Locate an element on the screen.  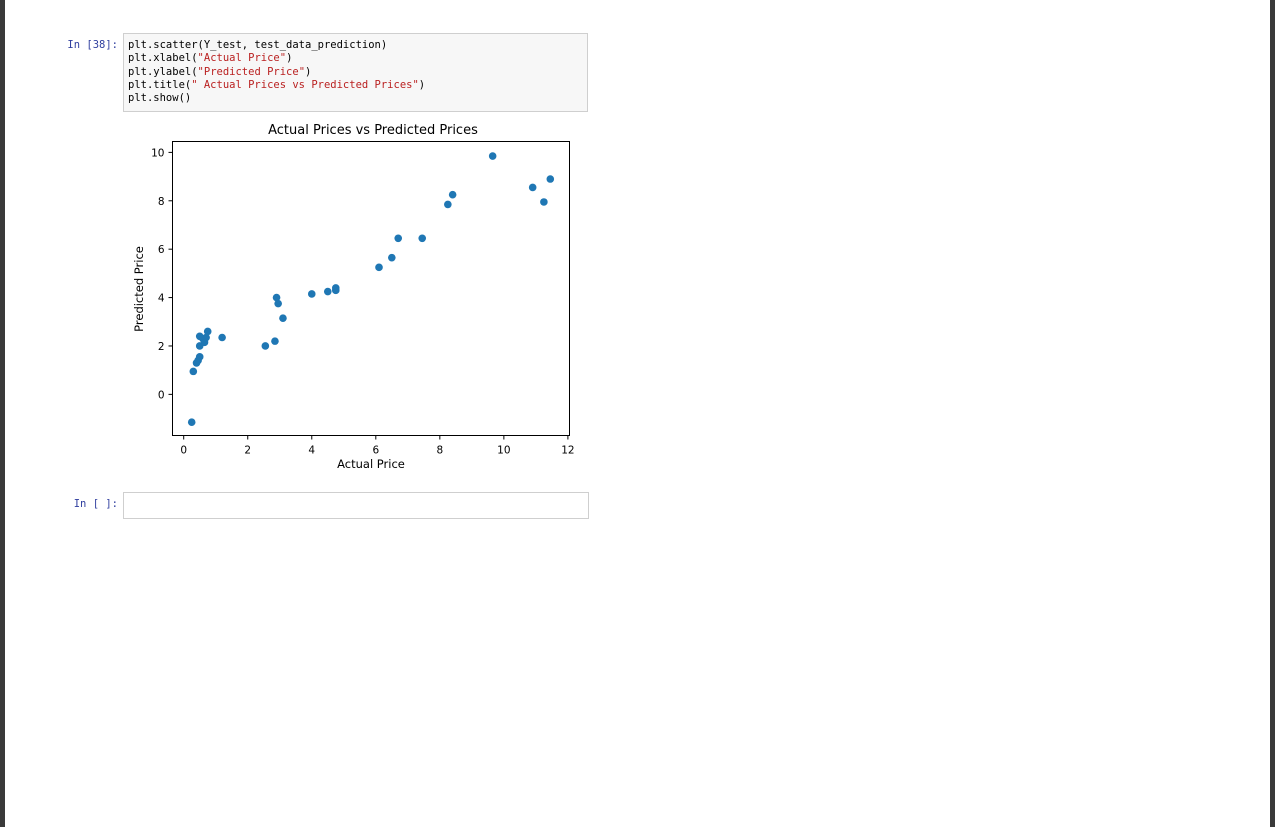
y-tick-label: 2 is located at coordinates (161, 347).